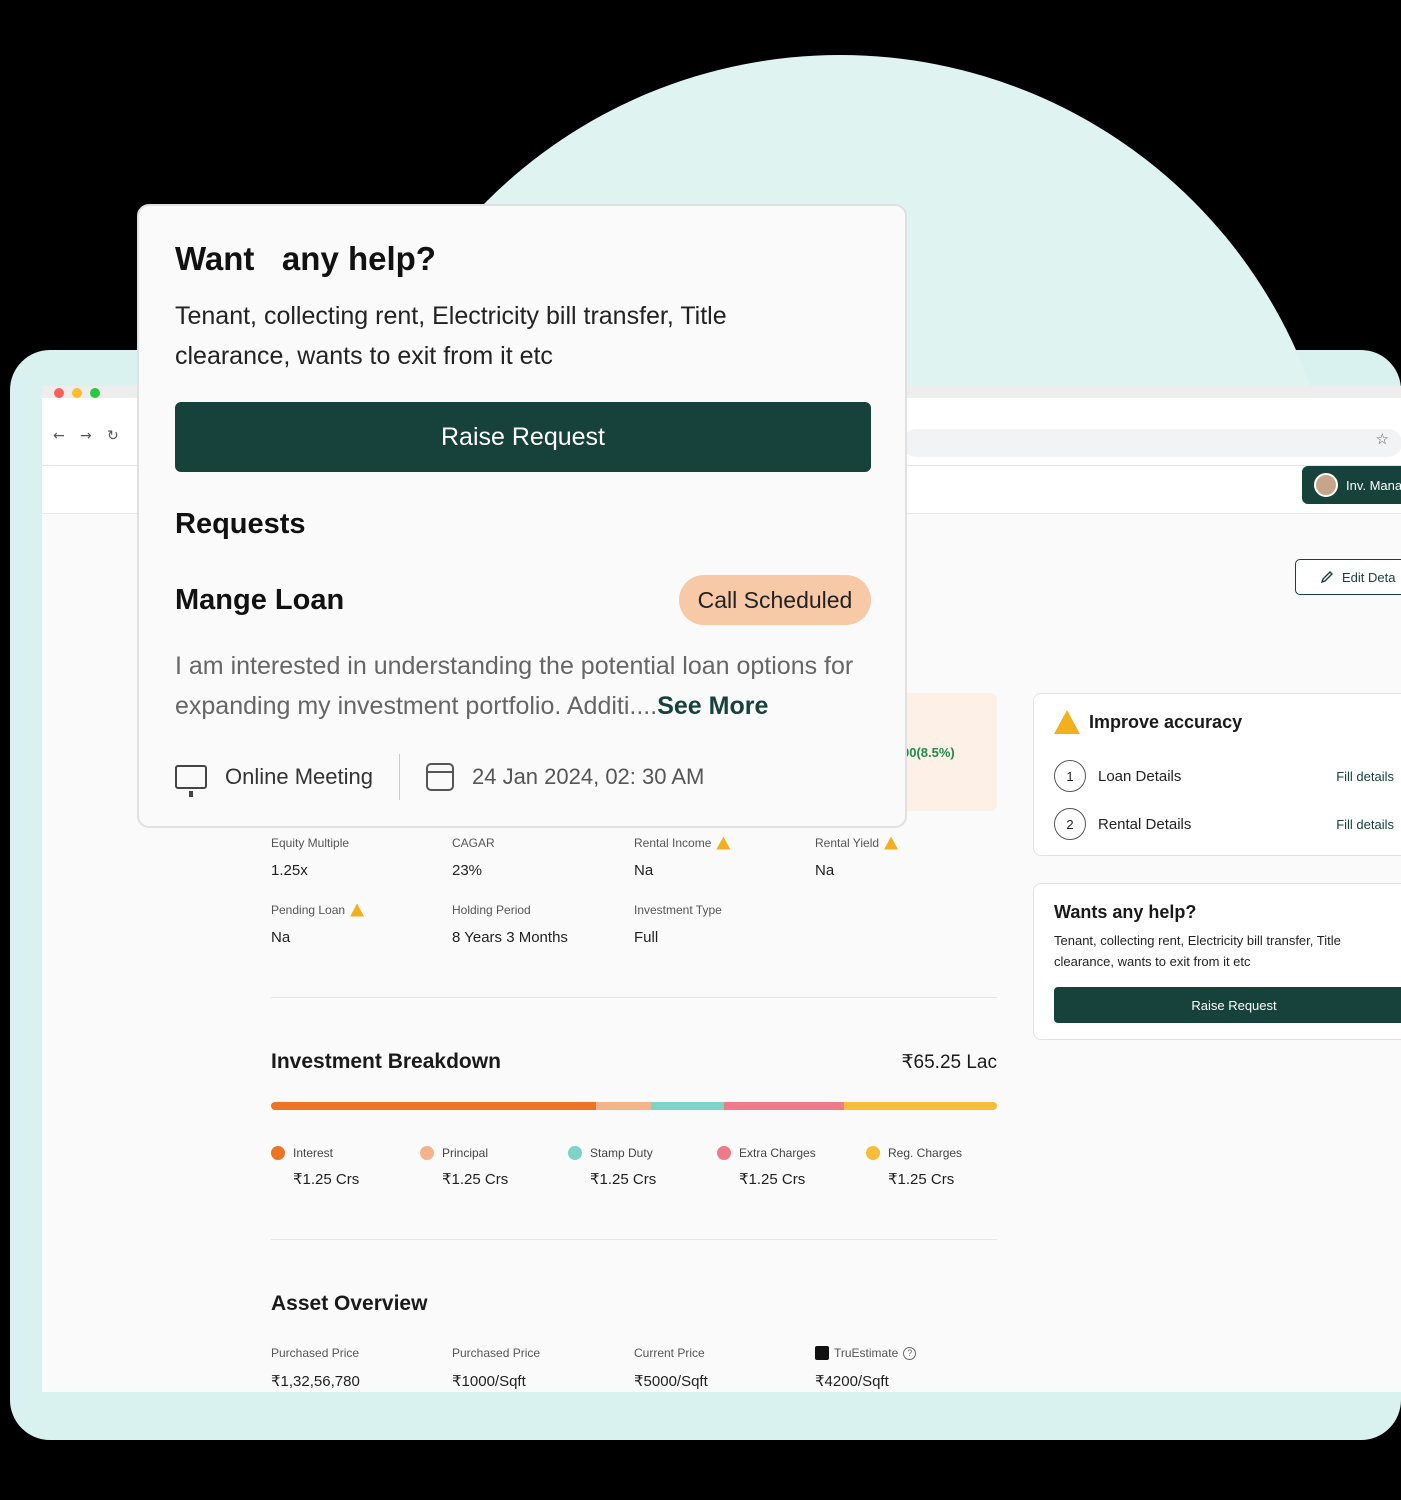 The height and width of the screenshot is (1500, 1401). Describe the element at coordinates (299, 776) in the screenshot. I see `meeting-type: Online Meeting` at that location.